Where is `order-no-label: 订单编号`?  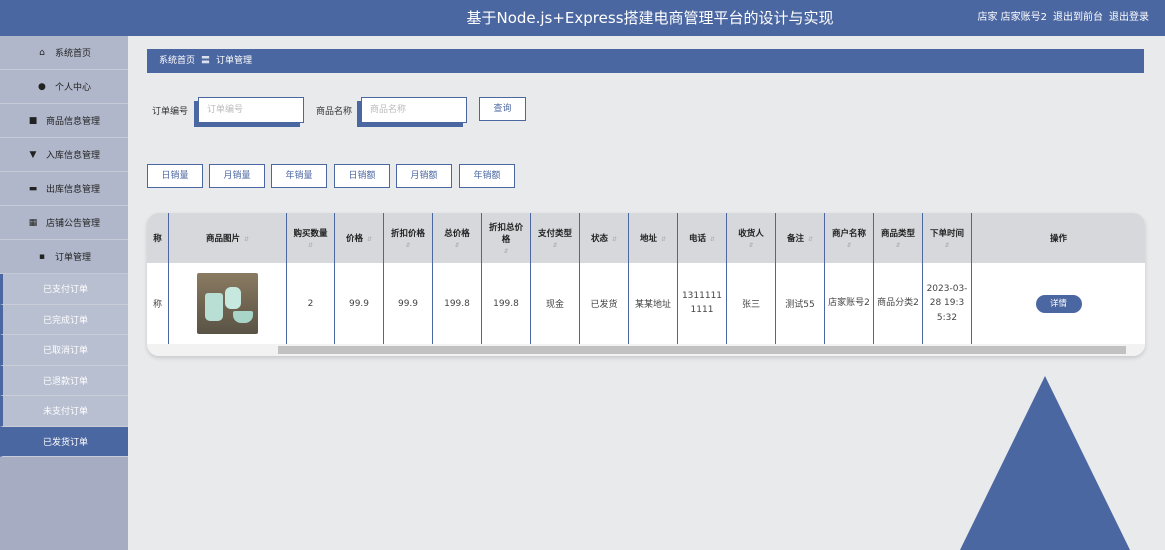
order-no-label: 订单编号 is located at coordinates (170, 112).